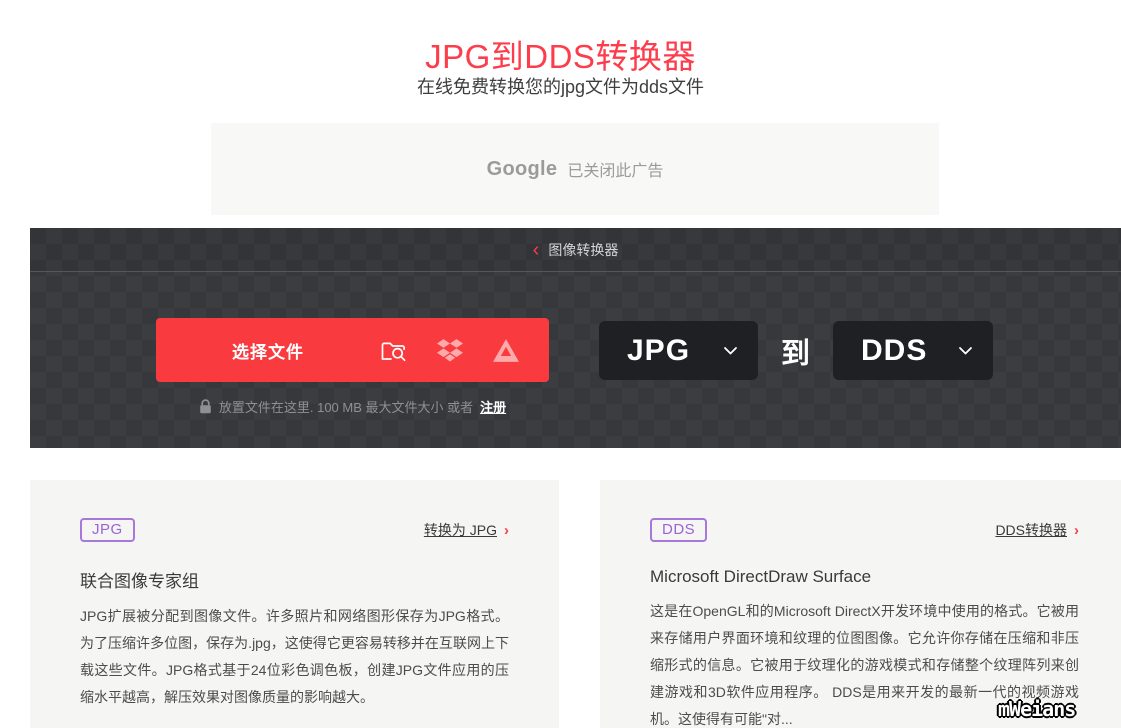  What do you see at coordinates (522, 168) in the screenshot?
I see `ad-brand-google: Google` at bounding box center [522, 168].